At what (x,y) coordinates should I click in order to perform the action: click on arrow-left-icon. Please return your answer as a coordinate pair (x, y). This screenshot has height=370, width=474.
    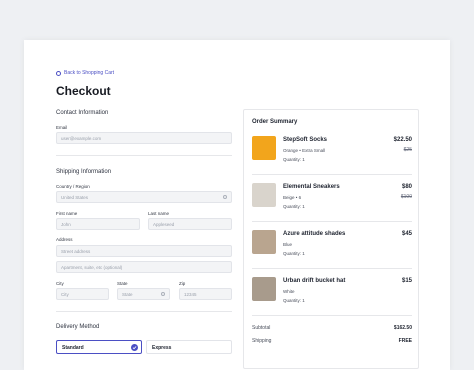
    Looking at the image, I should click on (58, 73).